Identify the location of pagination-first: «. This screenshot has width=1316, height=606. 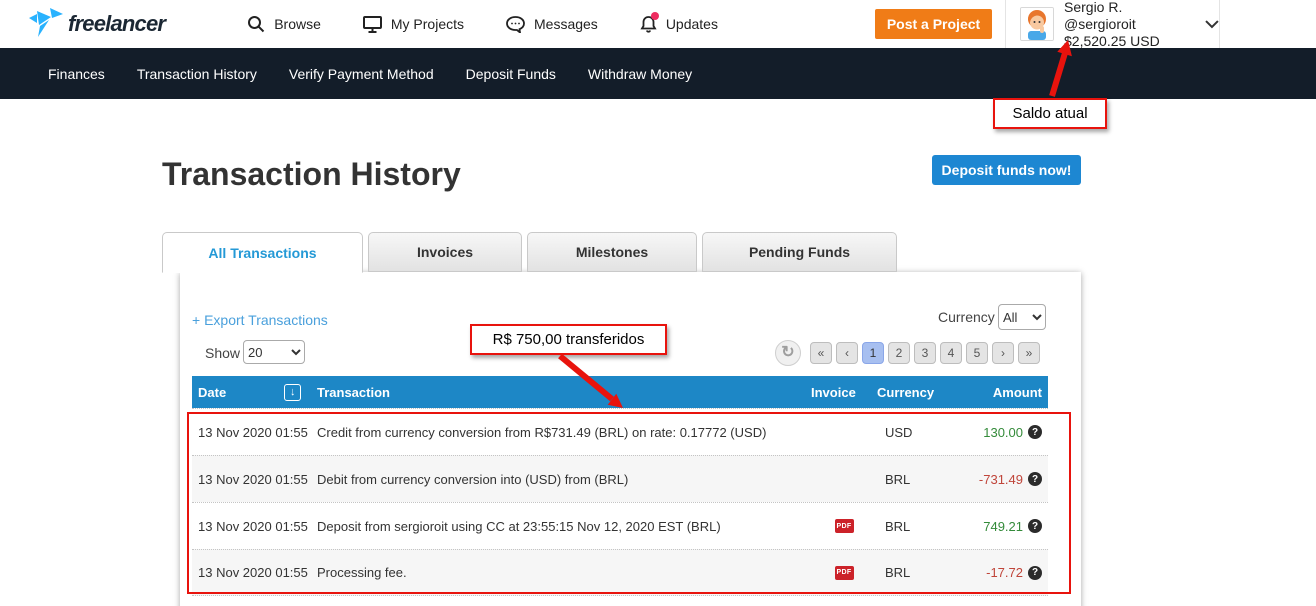
(821, 353).